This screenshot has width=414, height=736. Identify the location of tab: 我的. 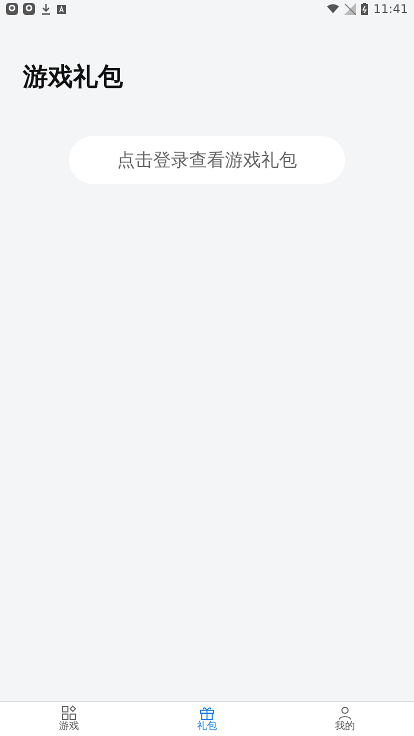
(345, 719).